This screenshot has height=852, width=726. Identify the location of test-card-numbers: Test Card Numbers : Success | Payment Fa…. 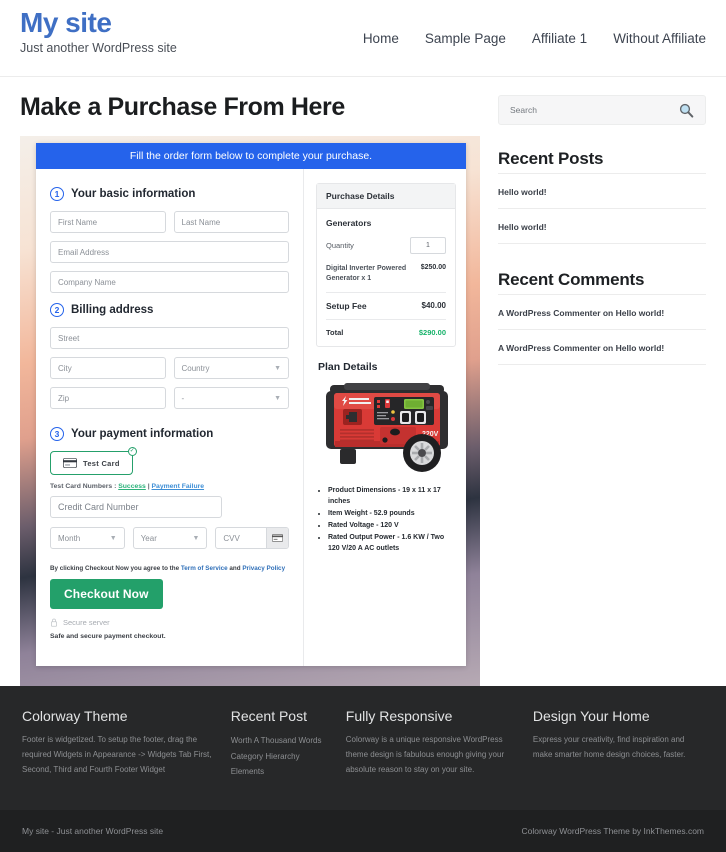
(169, 486).